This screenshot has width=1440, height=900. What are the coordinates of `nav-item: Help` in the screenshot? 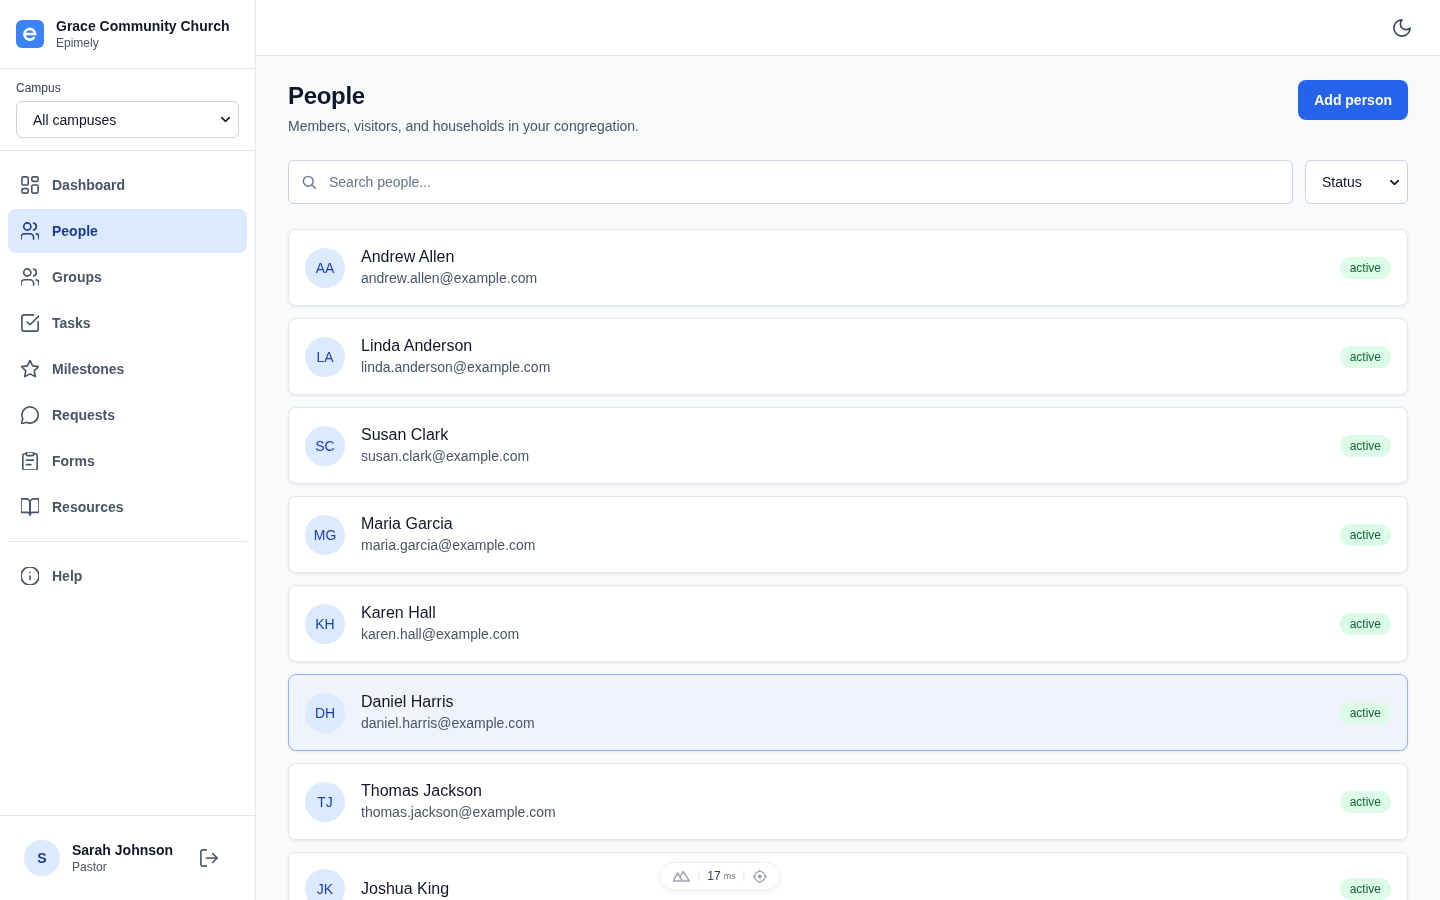 It's located at (127, 576).